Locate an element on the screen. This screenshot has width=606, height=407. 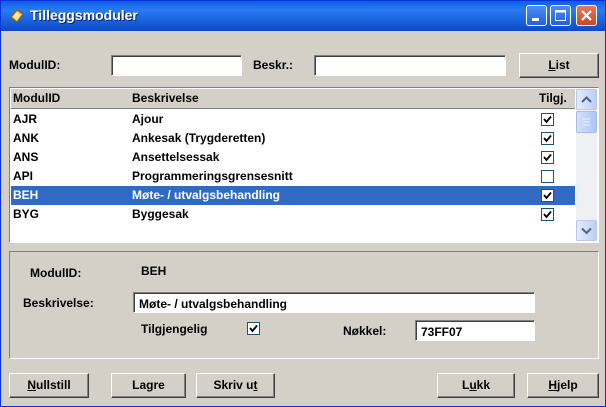
detail-modulid-value: BEH is located at coordinates (154, 271).